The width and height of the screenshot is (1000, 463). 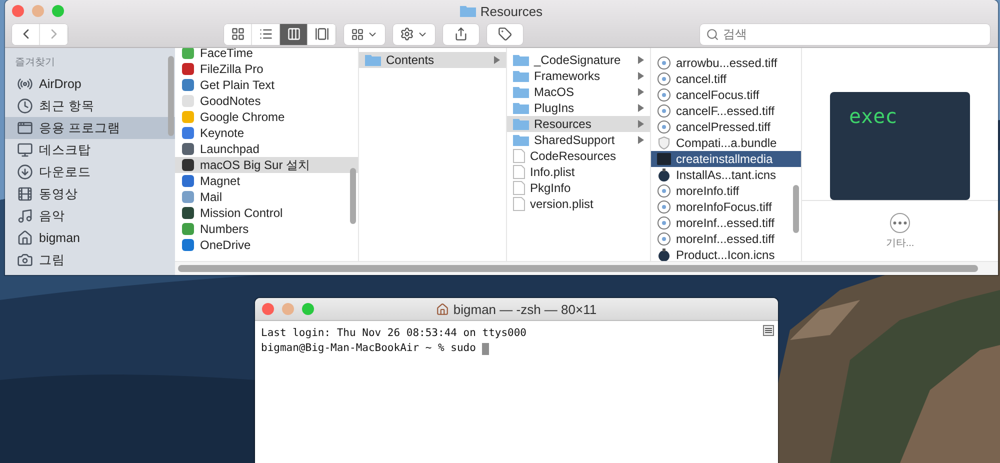 What do you see at coordinates (90, 216) in the screenshot?
I see `sidebar-item: 음악` at bounding box center [90, 216].